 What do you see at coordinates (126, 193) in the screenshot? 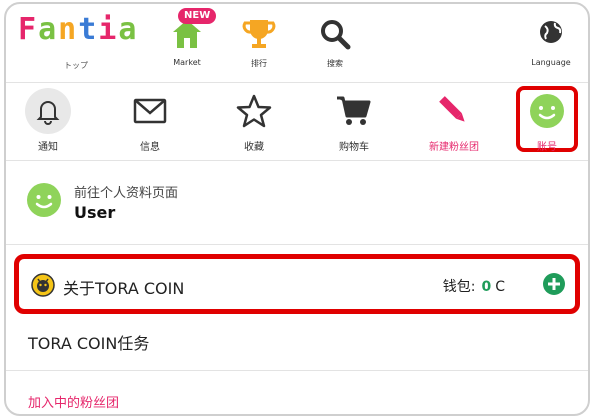
I see `profile-goto-label: 前往个人资料页面` at bounding box center [126, 193].